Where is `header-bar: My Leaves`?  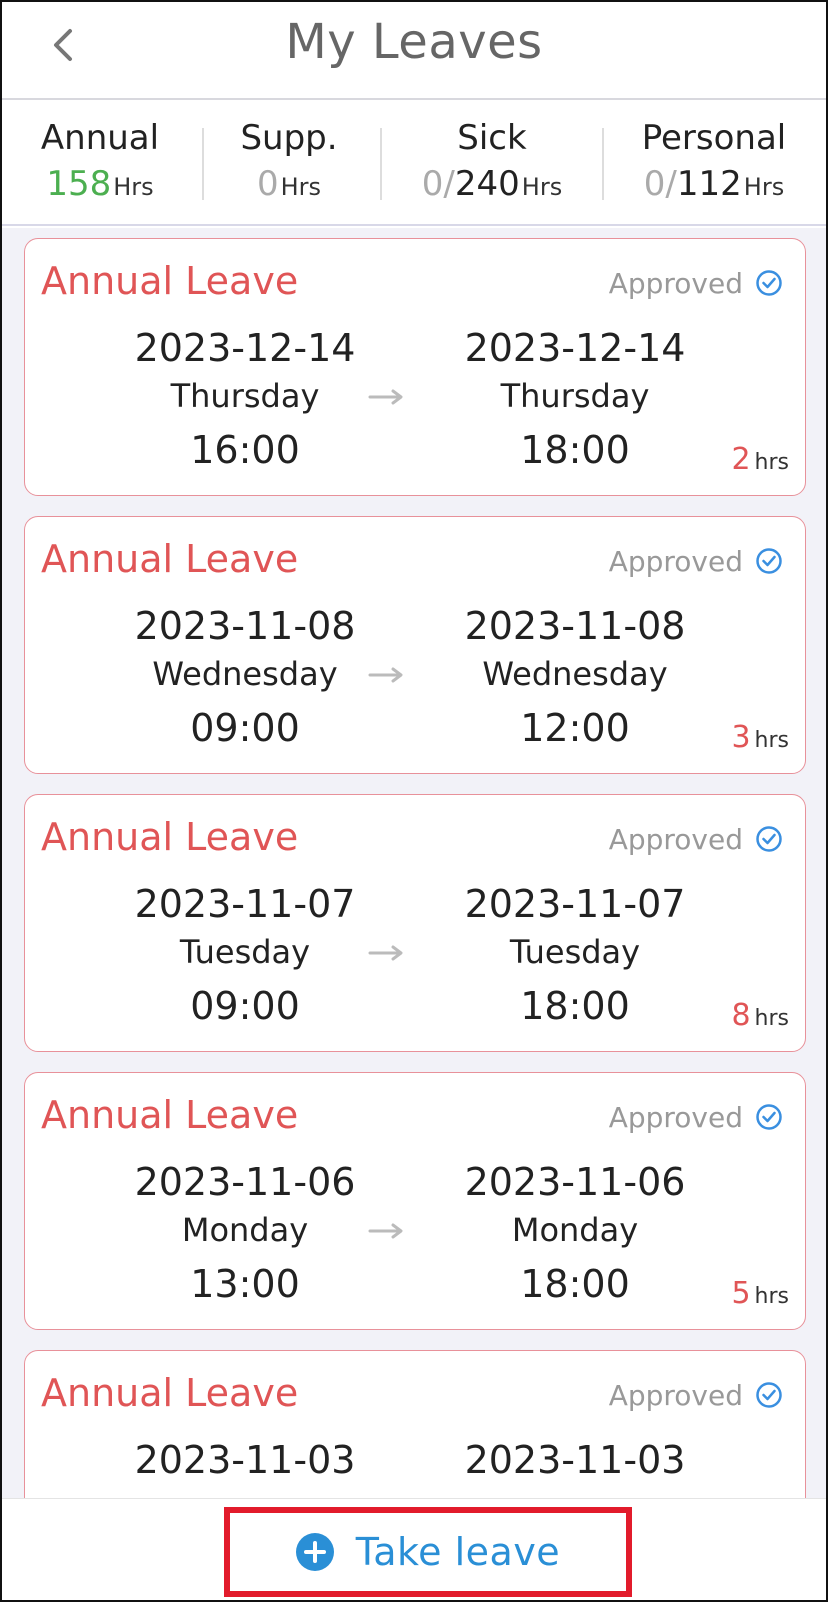 header-bar: My Leaves is located at coordinates (414, 51).